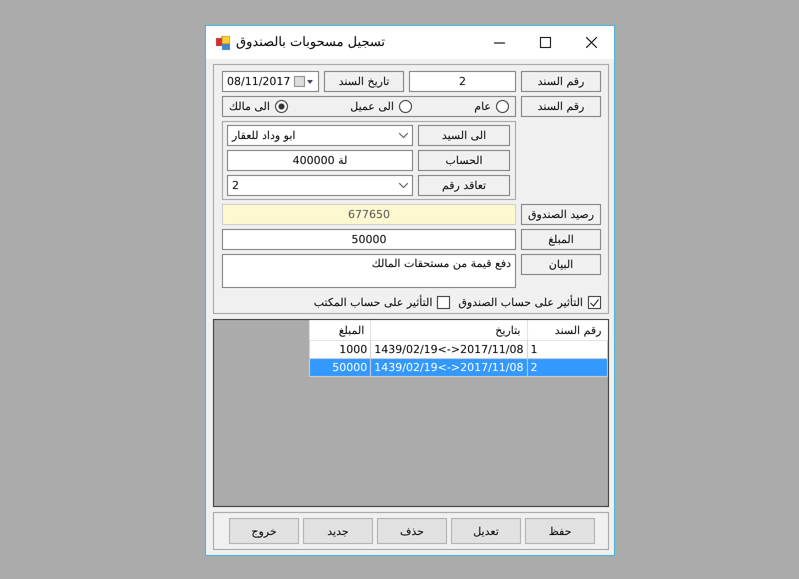  I want to click on radio-option: الى مالك, so click(258, 106).